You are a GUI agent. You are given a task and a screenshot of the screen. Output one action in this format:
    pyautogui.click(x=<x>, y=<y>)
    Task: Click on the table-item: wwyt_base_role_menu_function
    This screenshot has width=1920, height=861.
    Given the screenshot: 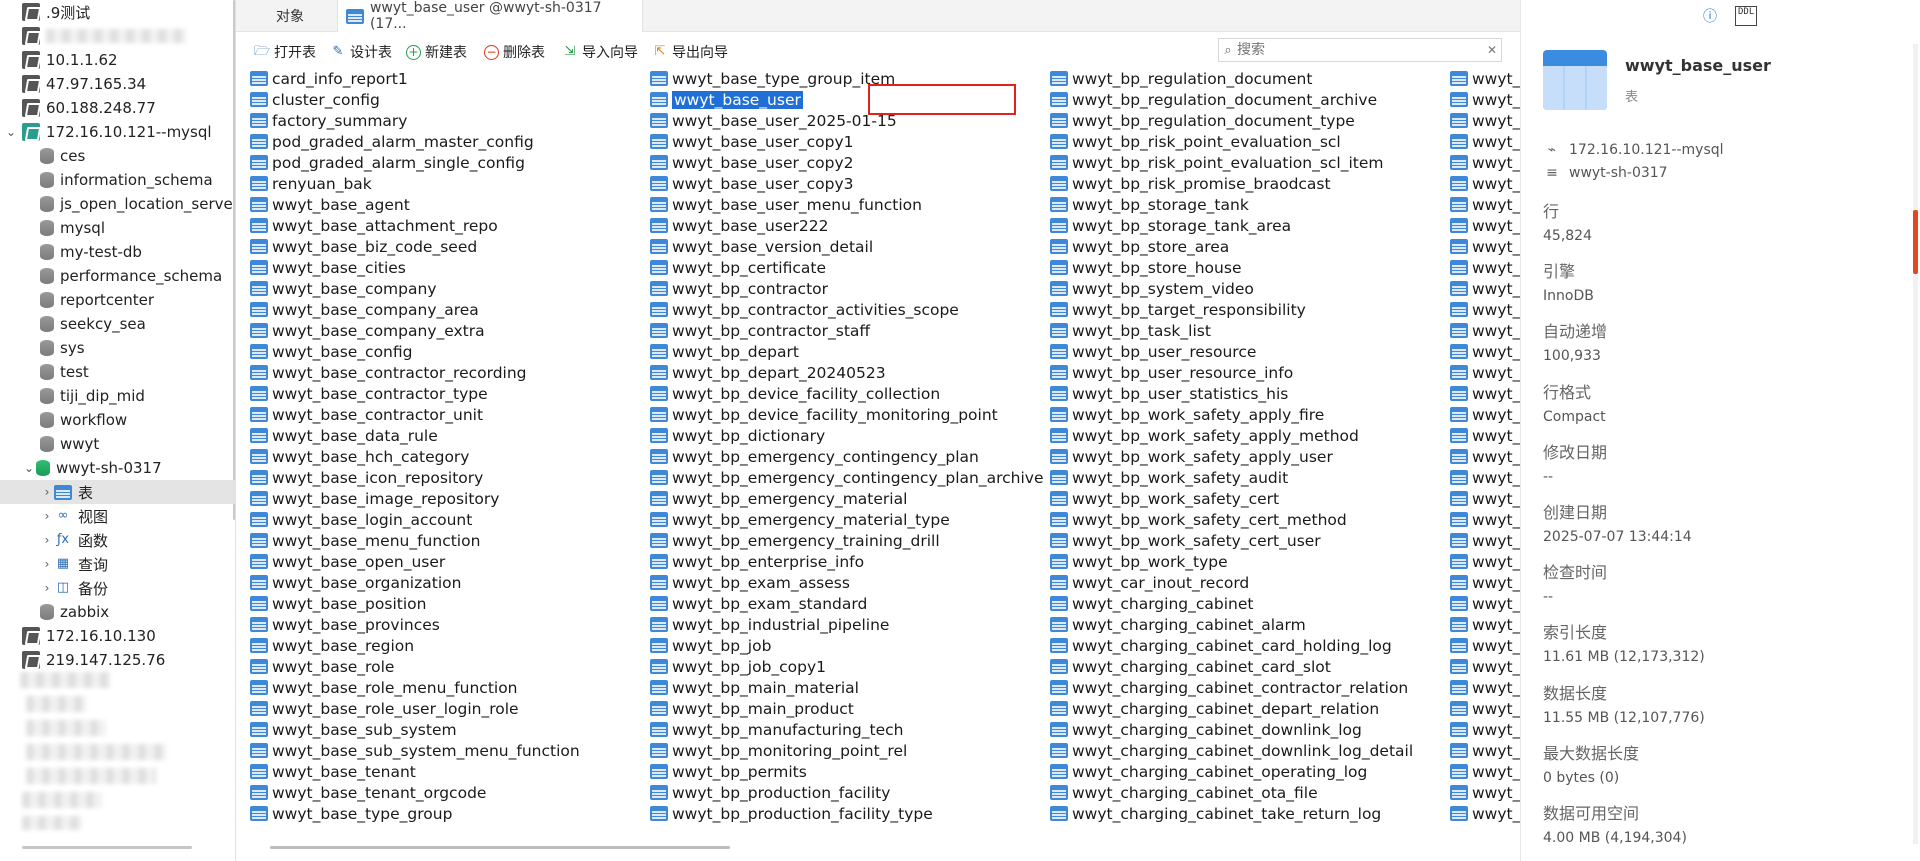 What is the action you would take?
    pyautogui.click(x=384, y=687)
    